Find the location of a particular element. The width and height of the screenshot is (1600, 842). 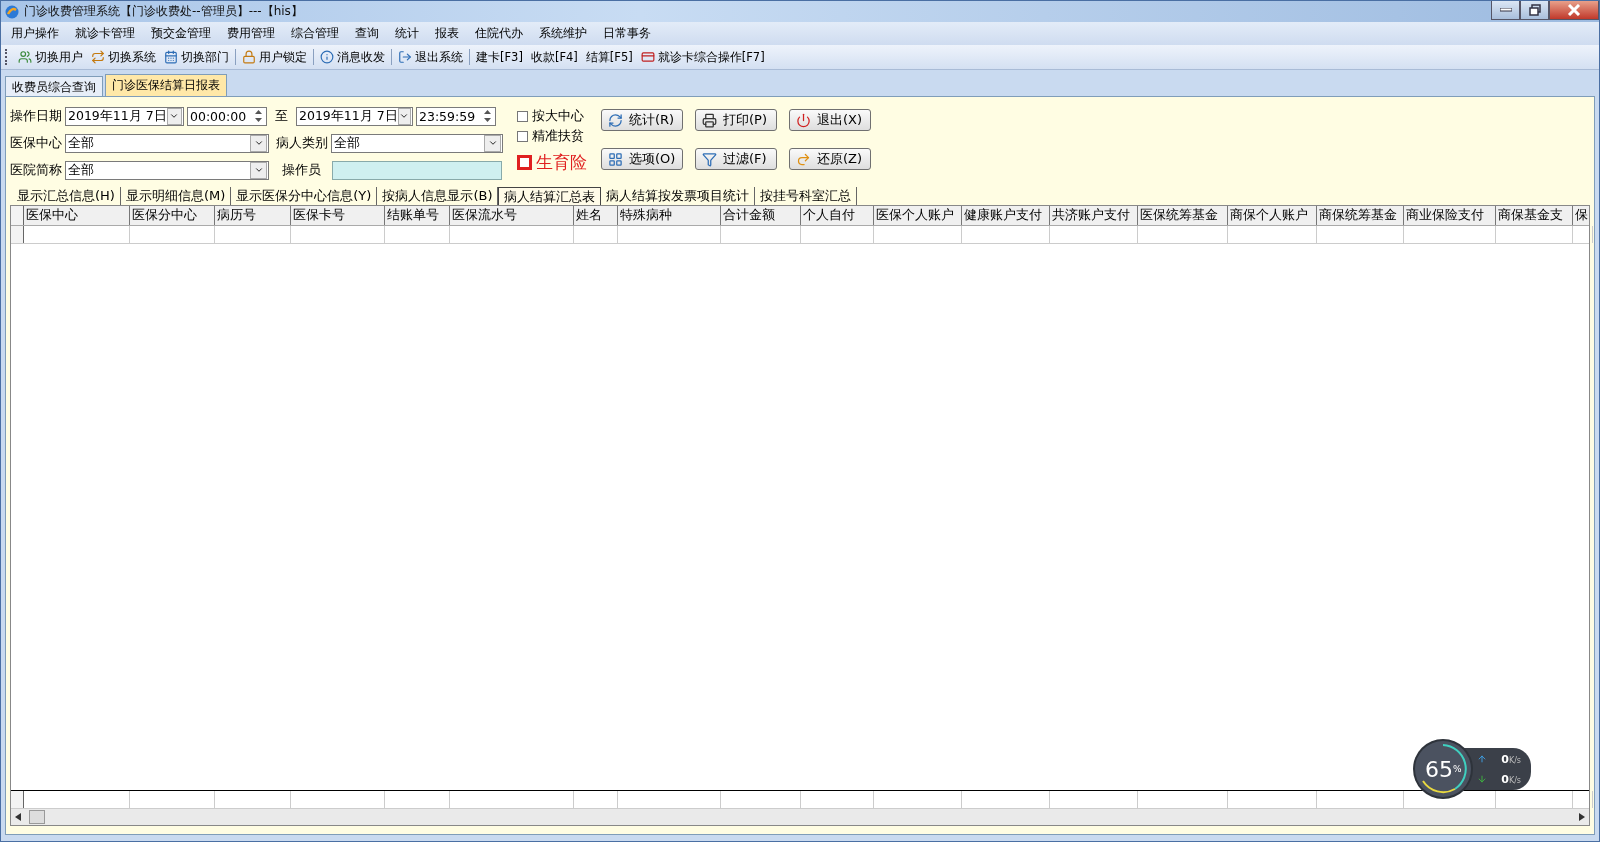

close-icon is located at coordinates (1574, 10).